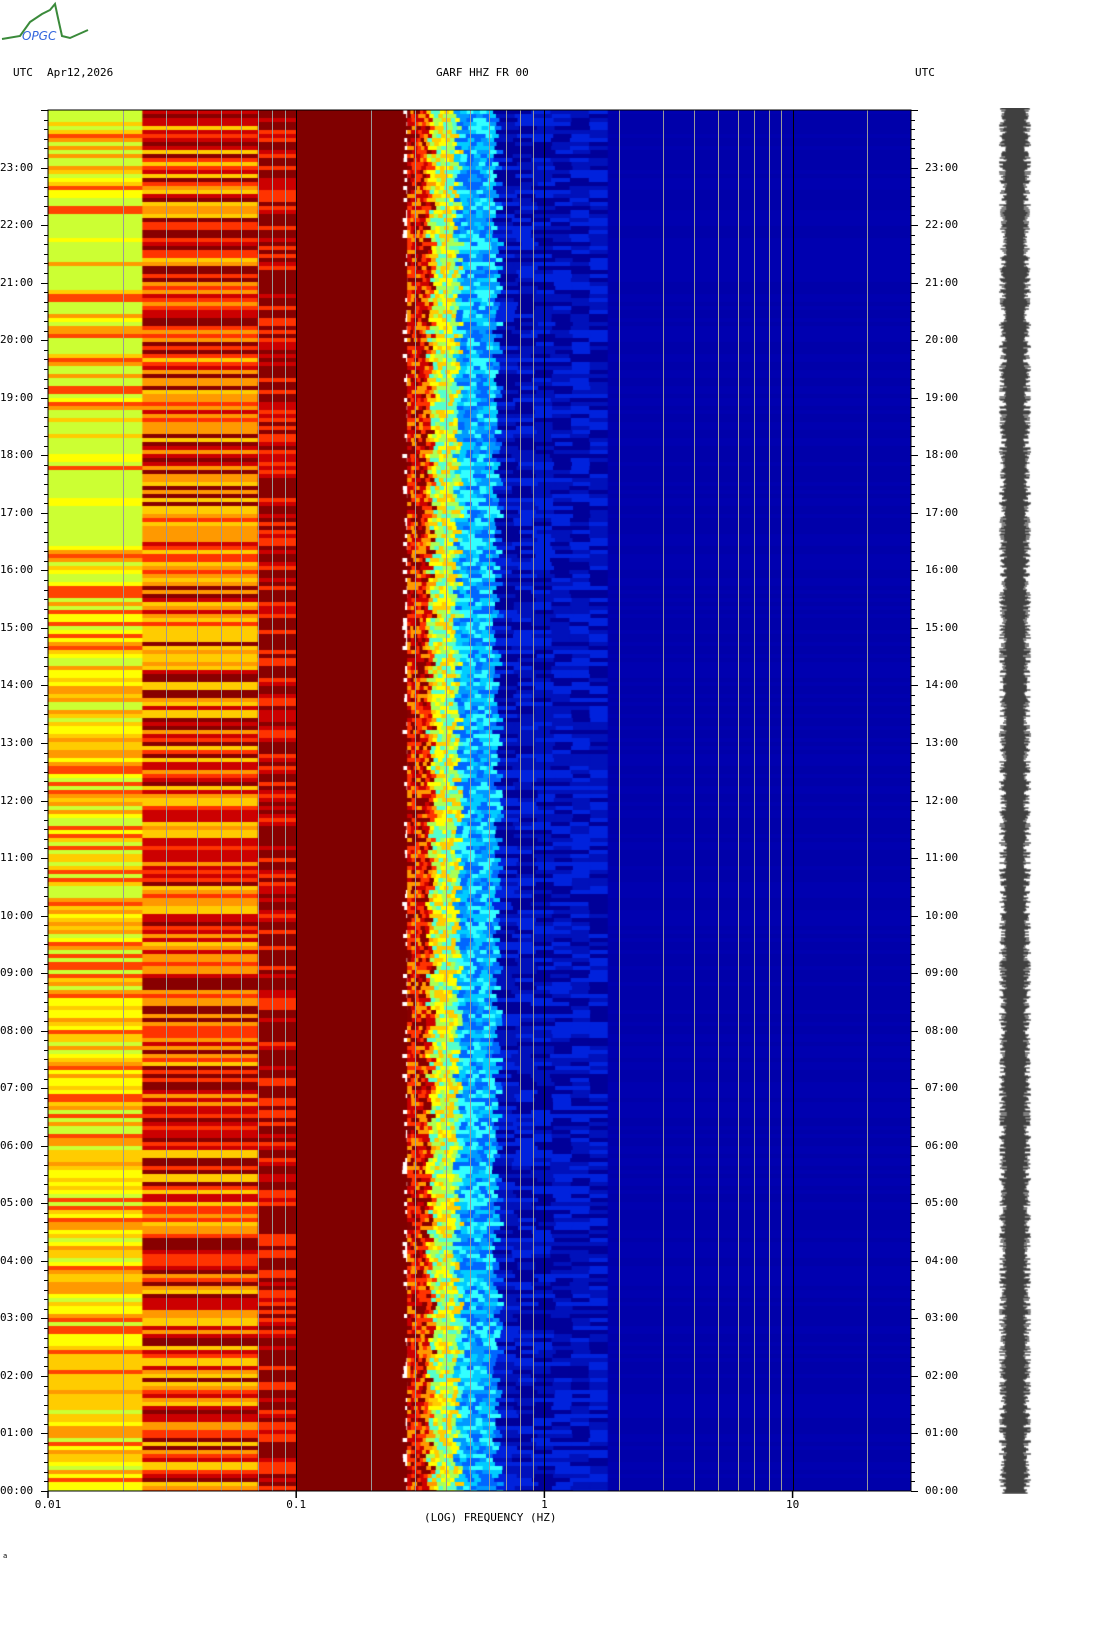 Image resolution: width=1102 pixels, height=1634 pixels. Describe the element at coordinates (17, 1030) in the screenshot. I see `y-tick-label-left: 08:00` at that location.